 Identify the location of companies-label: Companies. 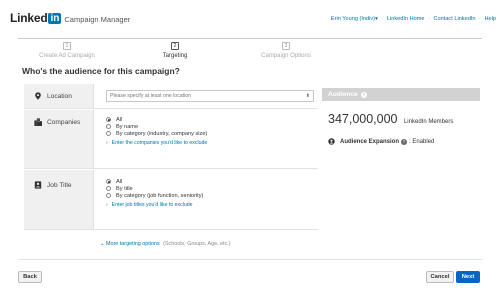
(57, 122).